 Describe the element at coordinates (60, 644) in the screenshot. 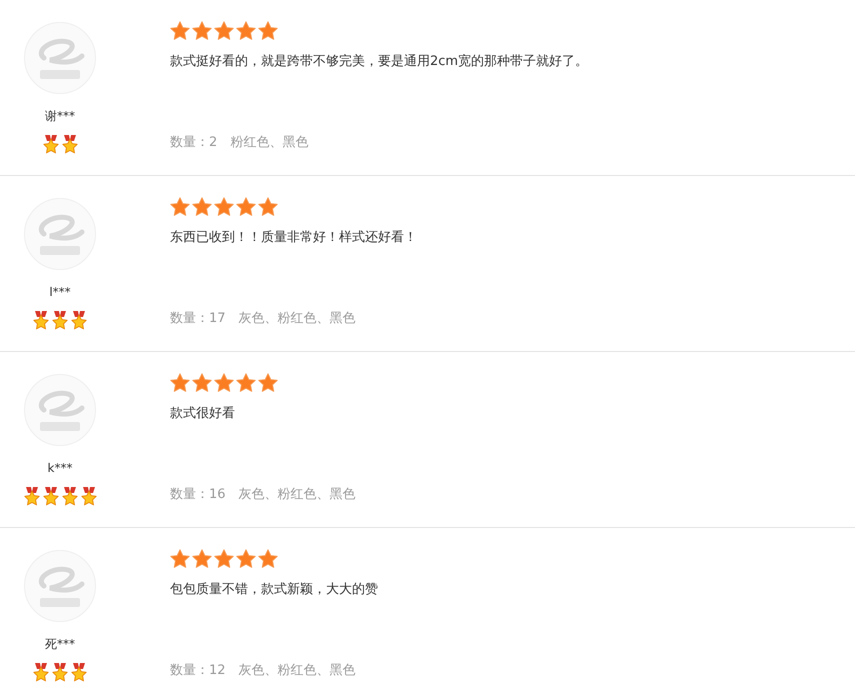

I see `username: 死***` at that location.